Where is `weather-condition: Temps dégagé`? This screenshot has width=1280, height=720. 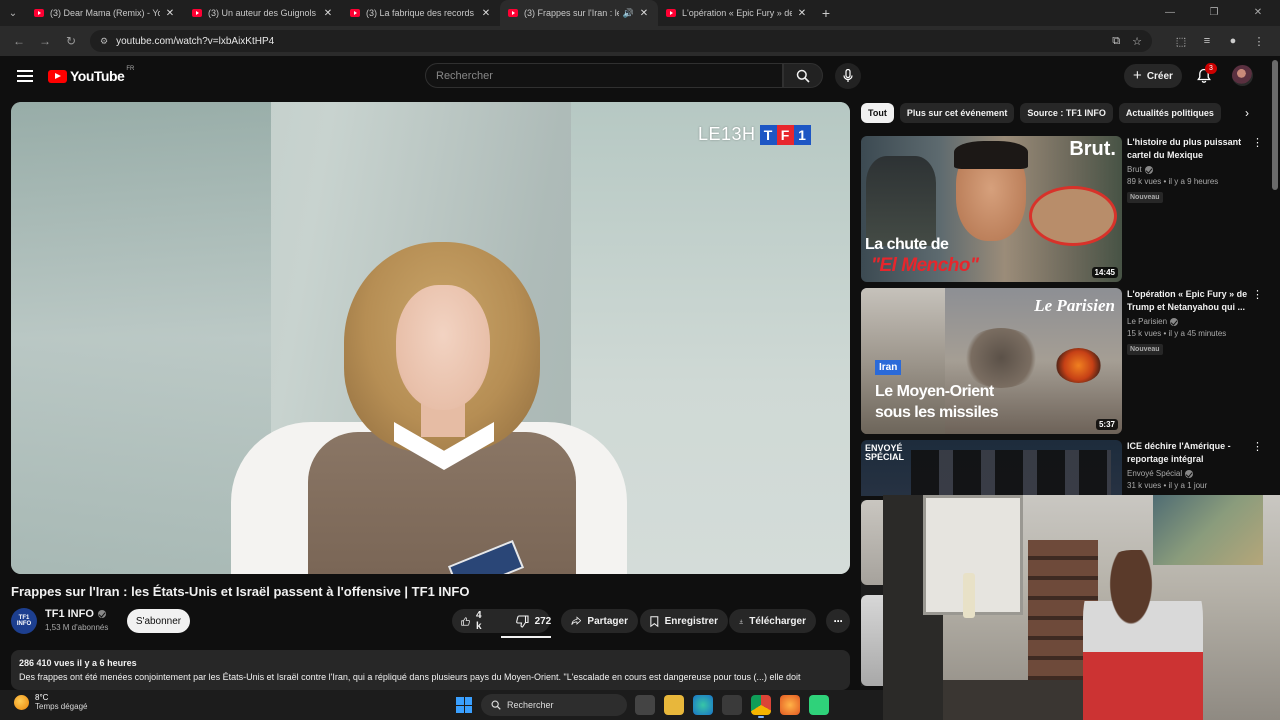
weather-condition: Temps dégagé is located at coordinates (61, 706).